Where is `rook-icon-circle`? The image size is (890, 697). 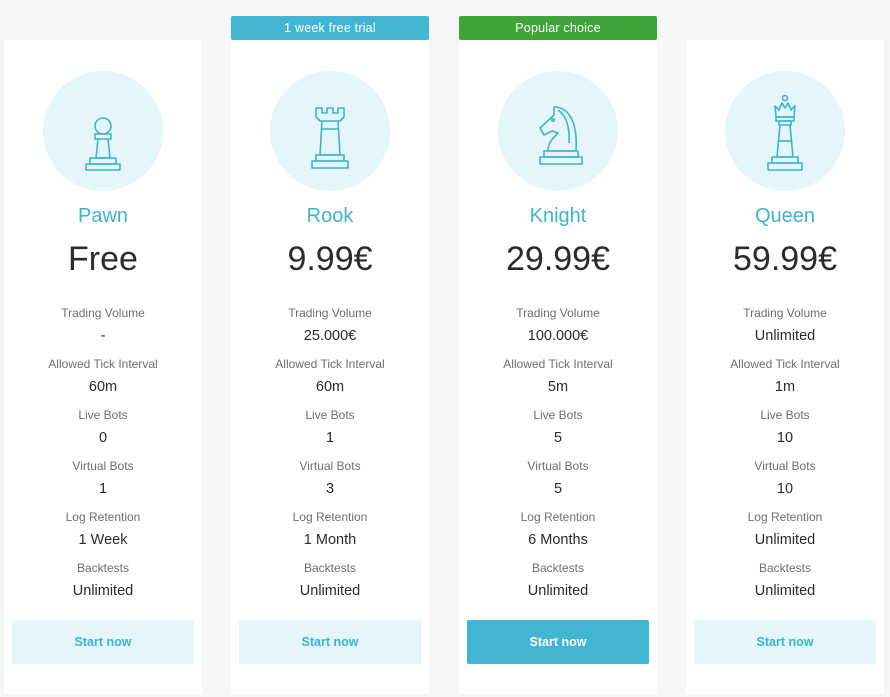 rook-icon-circle is located at coordinates (330, 131).